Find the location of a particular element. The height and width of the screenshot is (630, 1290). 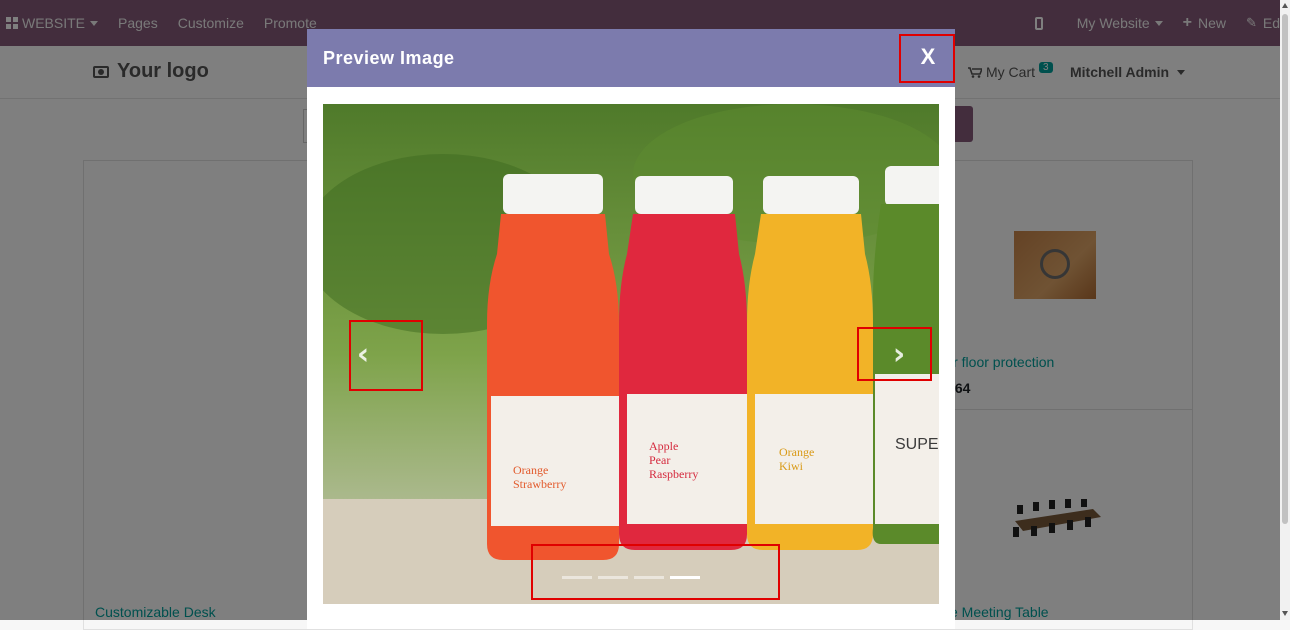

carousel-indicators is located at coordinates (631, 577).